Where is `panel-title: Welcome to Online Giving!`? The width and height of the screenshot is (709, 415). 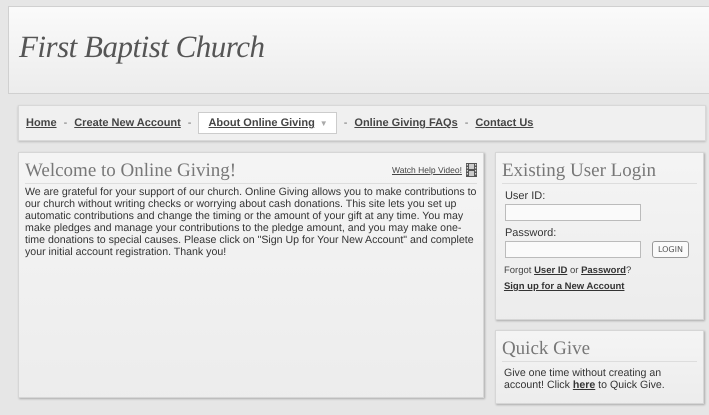
panel-title: Welcome to Online Giving! is located at coordinates (130, 171).